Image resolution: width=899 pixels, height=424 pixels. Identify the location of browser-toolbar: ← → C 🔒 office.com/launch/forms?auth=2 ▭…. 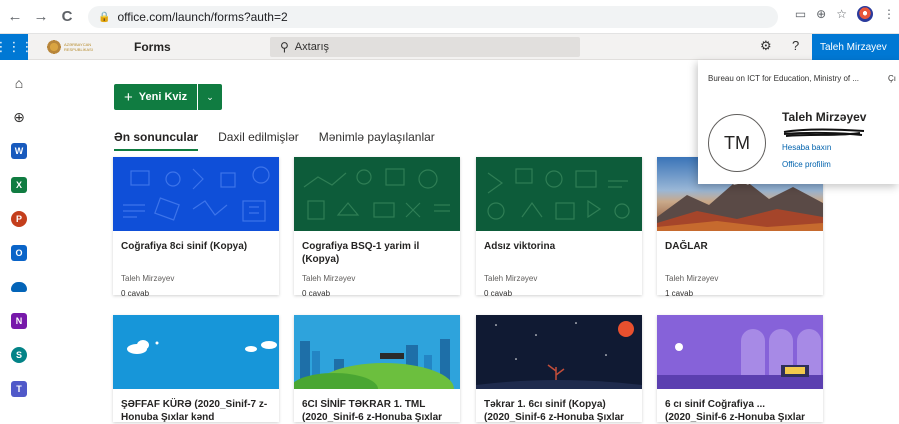
(449, 17).